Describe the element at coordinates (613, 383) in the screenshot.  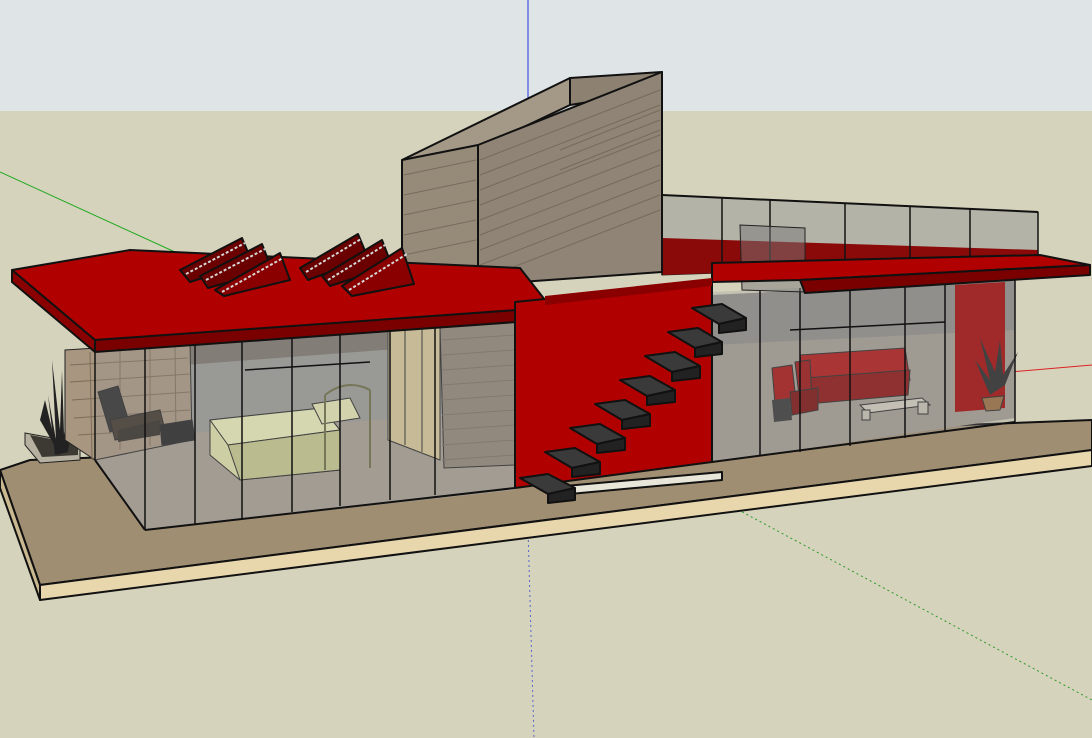
I see `red-stair-wall` at that location.